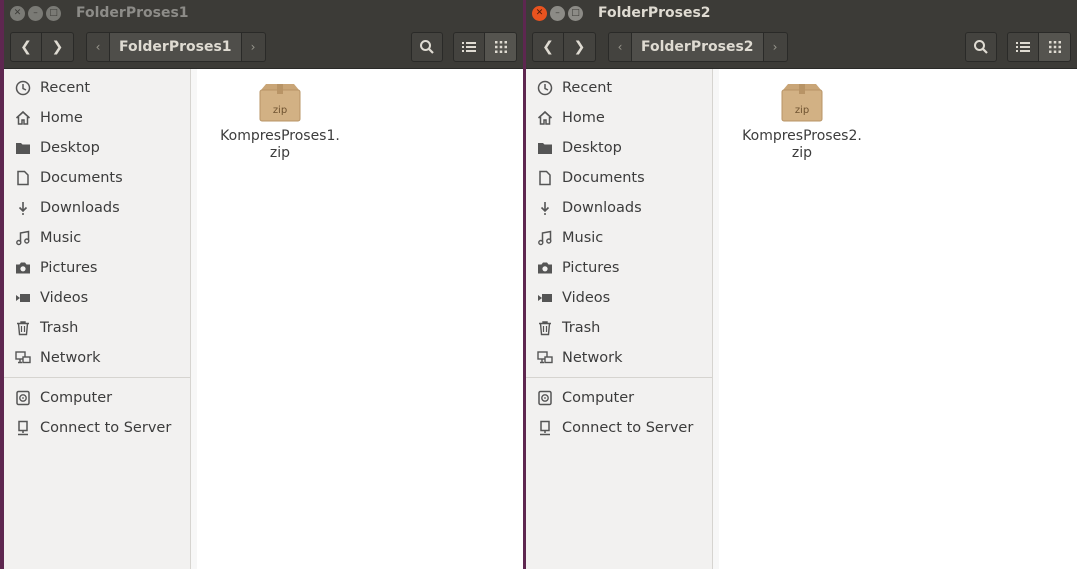 This screenshot has height=569, width=1077. I want to click on trash-icon, so click(23, 328).